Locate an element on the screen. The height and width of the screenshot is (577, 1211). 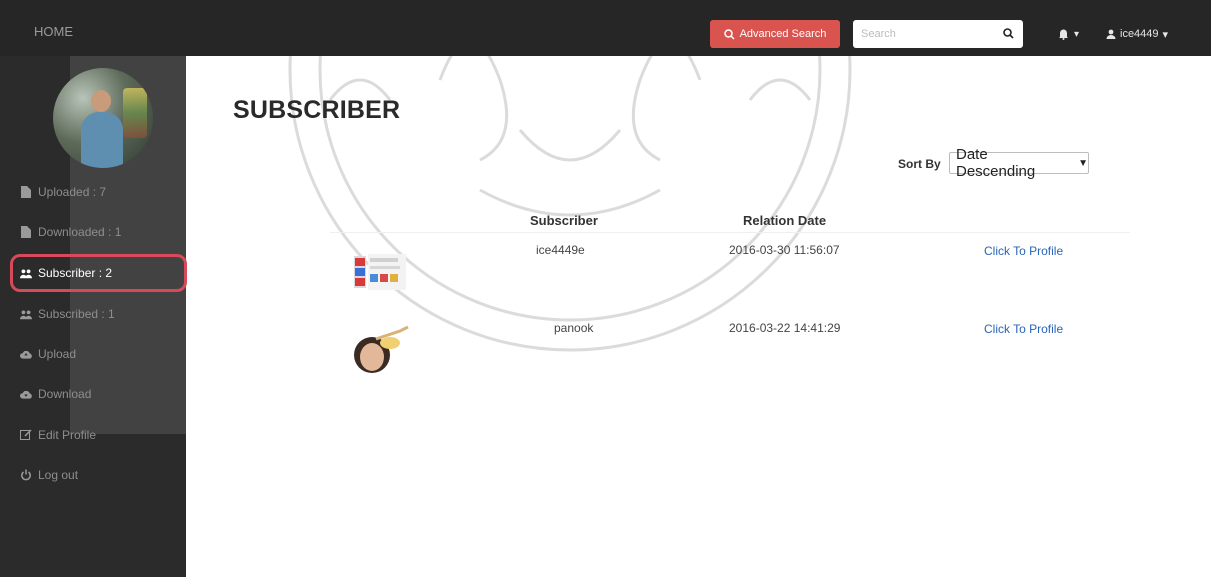
advanced-search-button: Advanced Search is located at coordinates (775, 34).